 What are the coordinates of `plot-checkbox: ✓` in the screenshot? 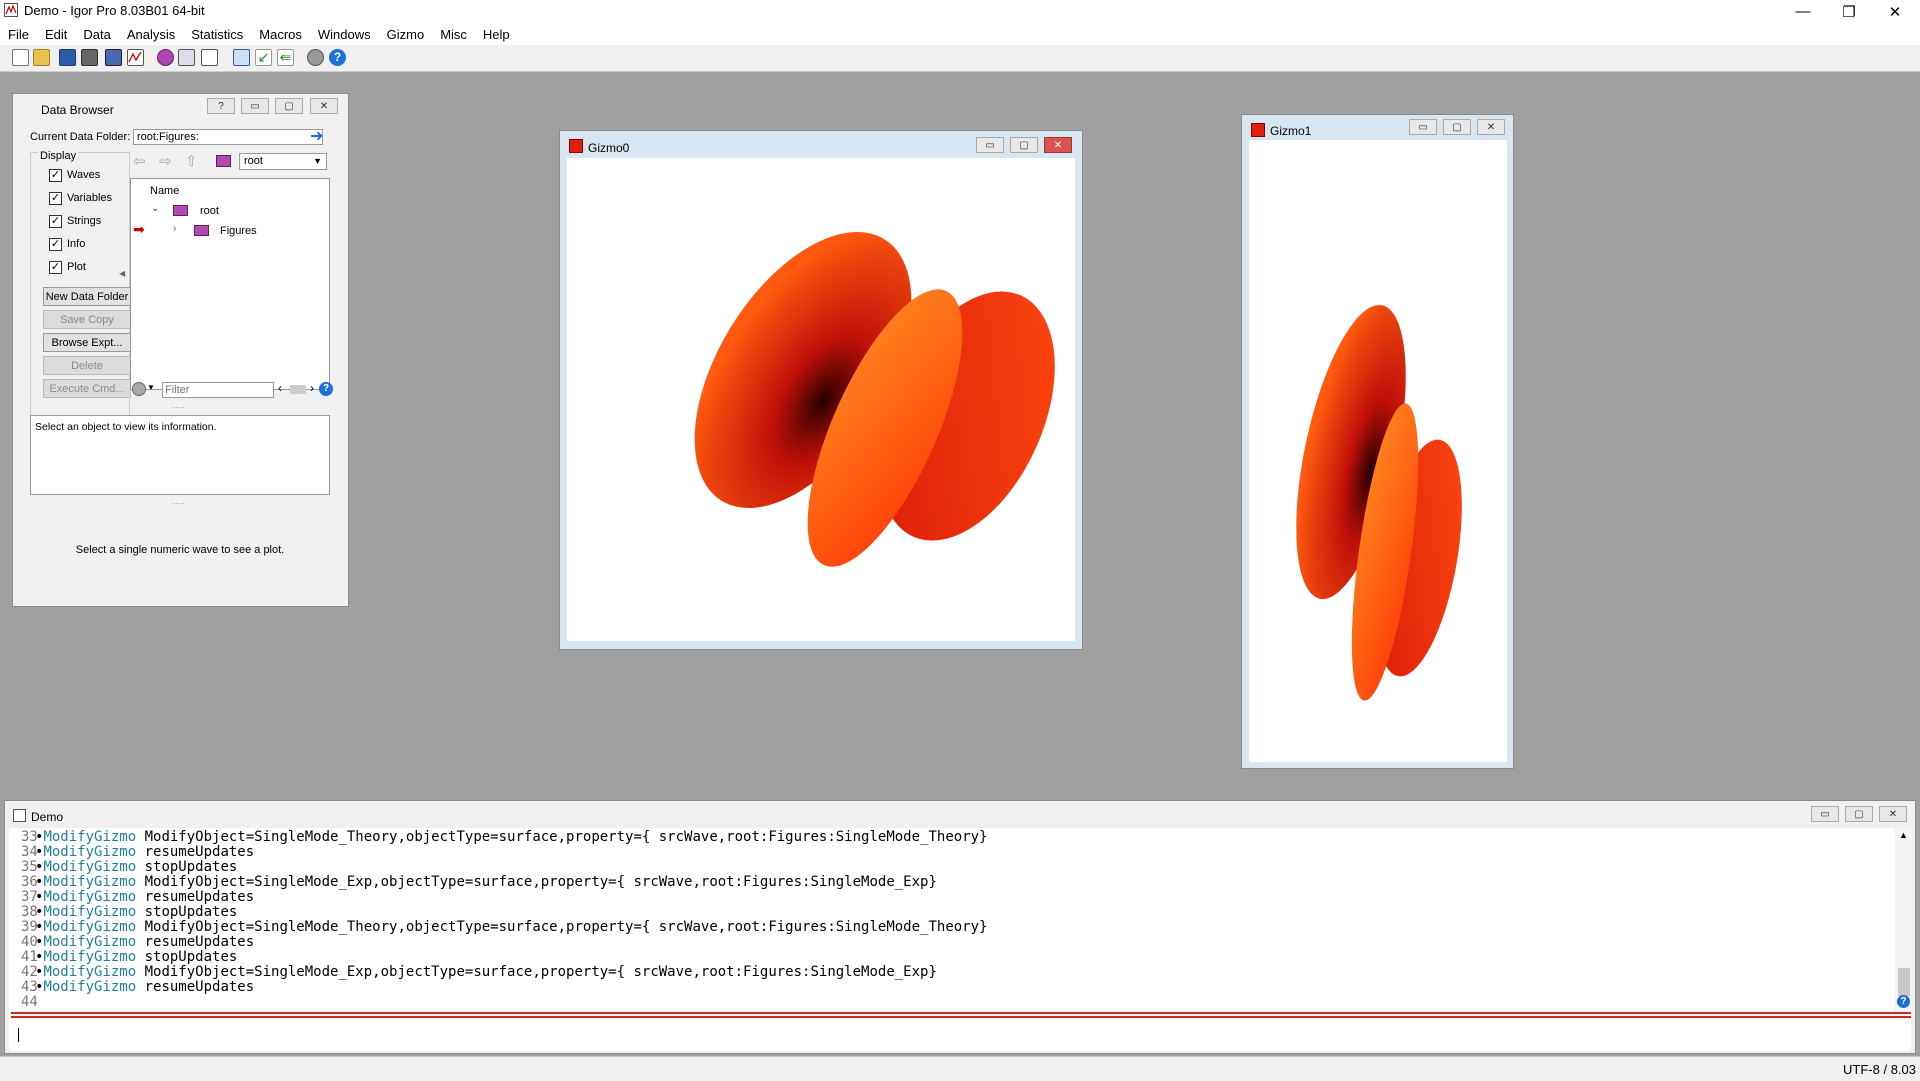 It's located at (55, 267).